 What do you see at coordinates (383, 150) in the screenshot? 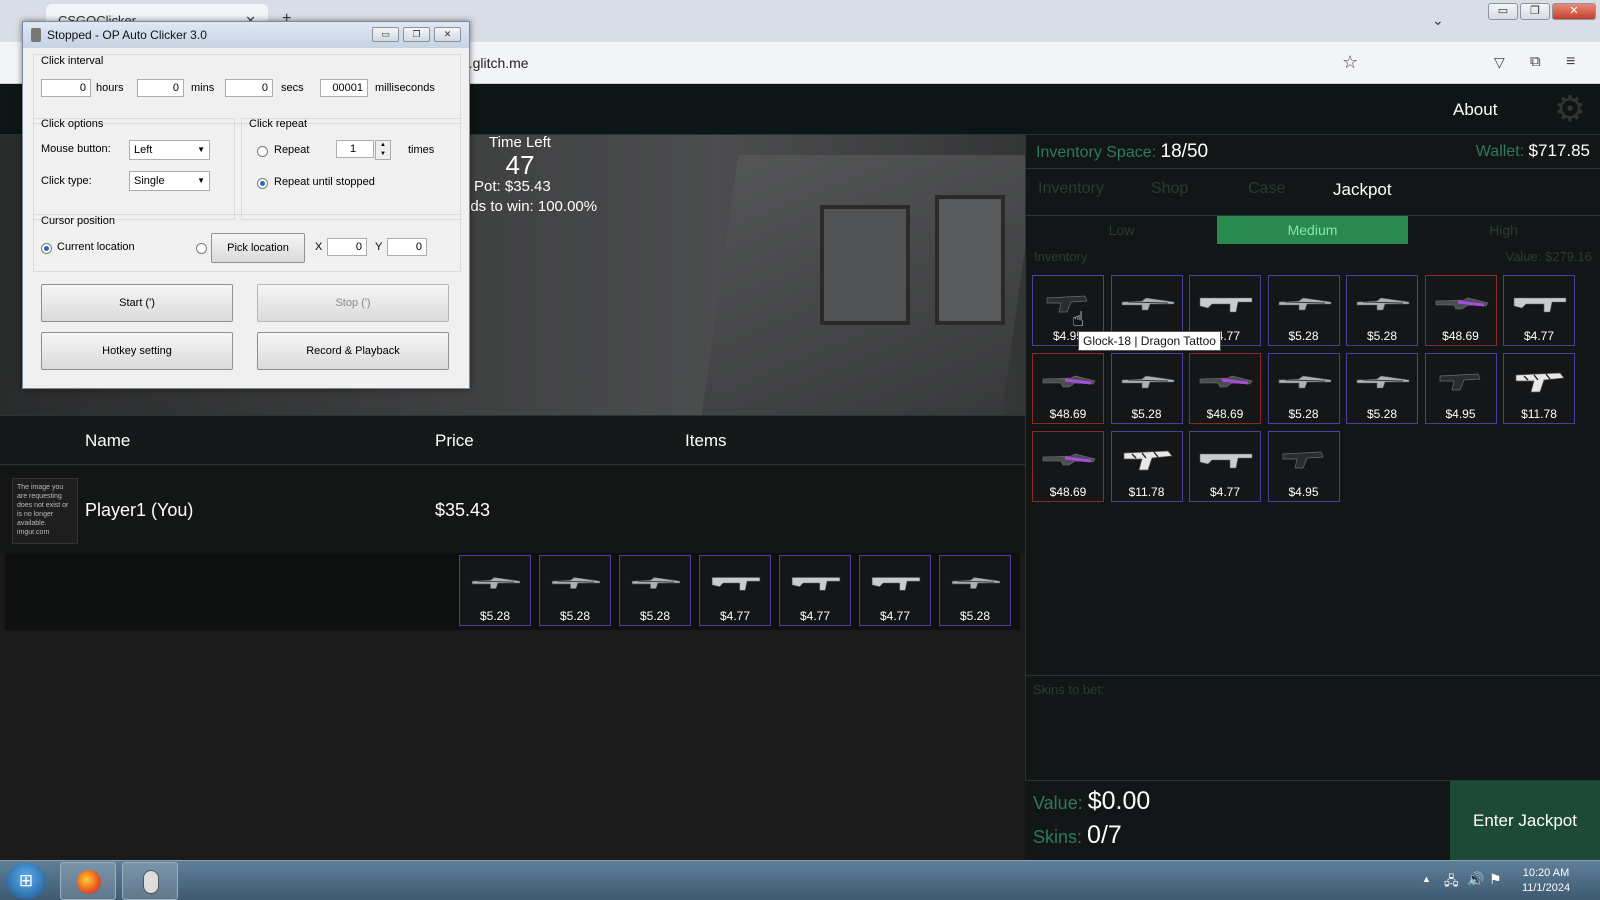
I see `repeat-spinner: ▲ ▼` at bounding box center [383, 150].